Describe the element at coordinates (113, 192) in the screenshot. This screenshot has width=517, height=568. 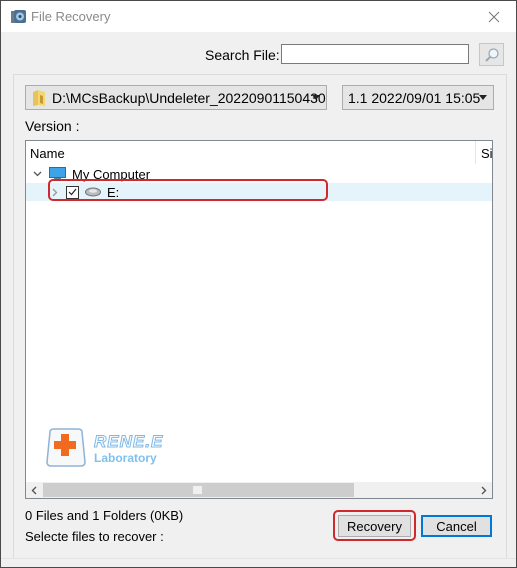
I see `tree-node-label: E:` at that location.